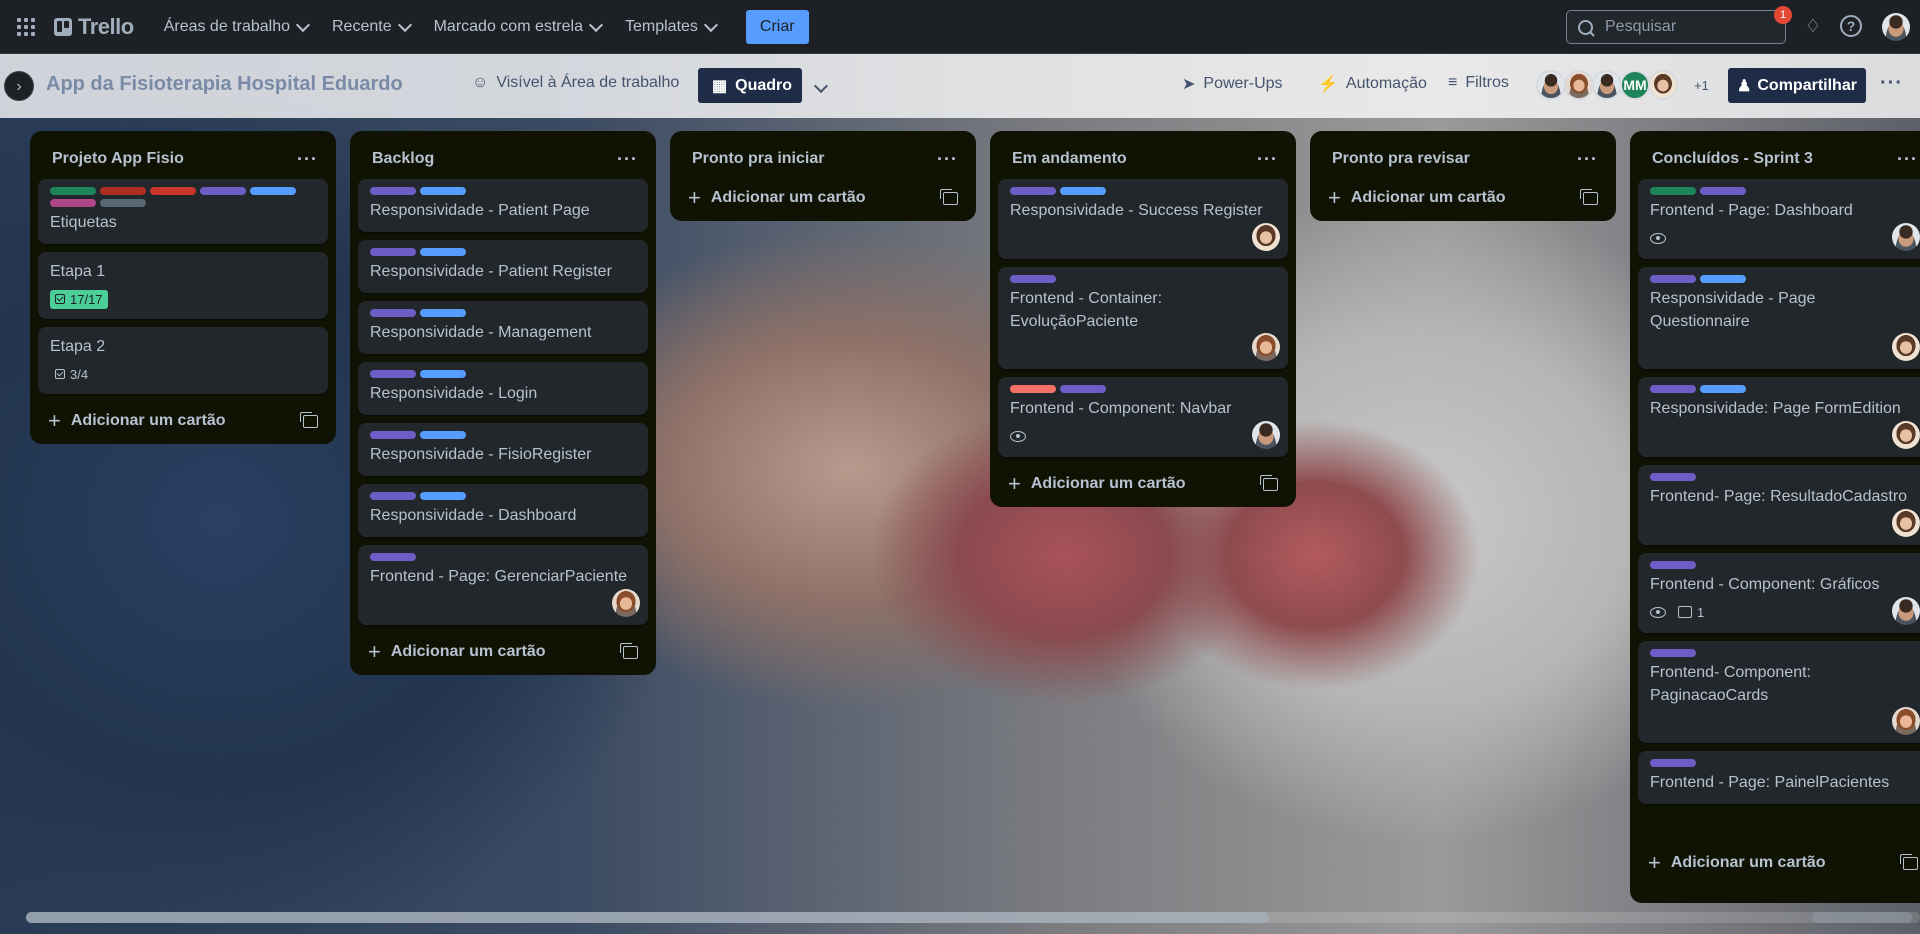 This screenshot has width=1920, height=934. What do you see at coordinates (1685, 27) in the screenshot?
I see `search-input` at bounding box center [1685, 27].